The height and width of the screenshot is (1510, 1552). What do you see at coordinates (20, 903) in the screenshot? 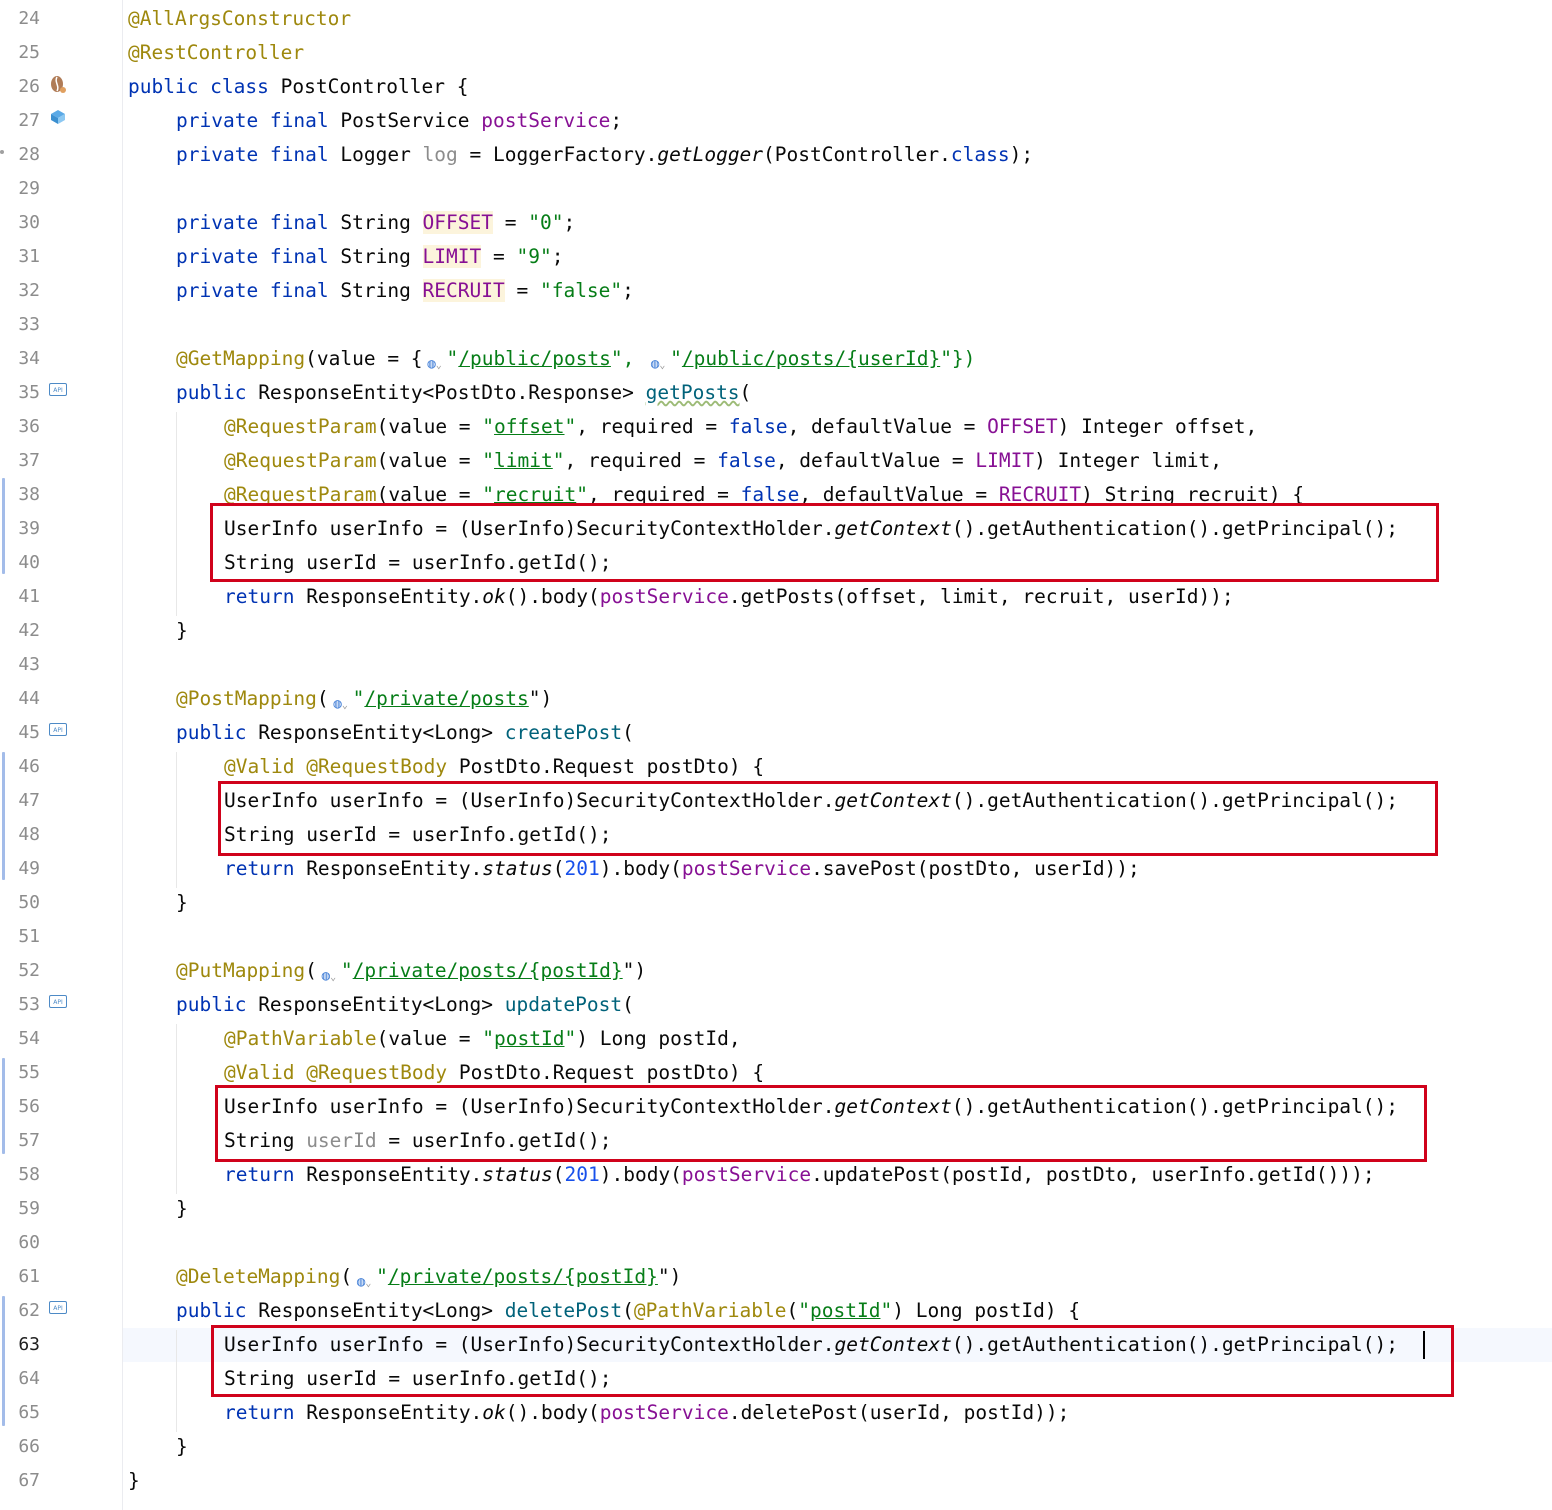
I see `line-number: 50` at bounding box center [20, 903].